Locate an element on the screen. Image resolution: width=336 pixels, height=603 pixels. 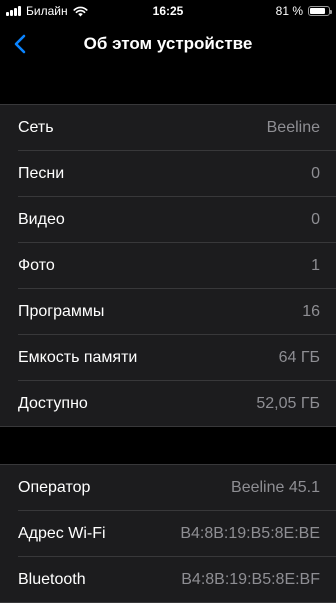
info-row: Видео 0 is located at coordinates (168, 220).